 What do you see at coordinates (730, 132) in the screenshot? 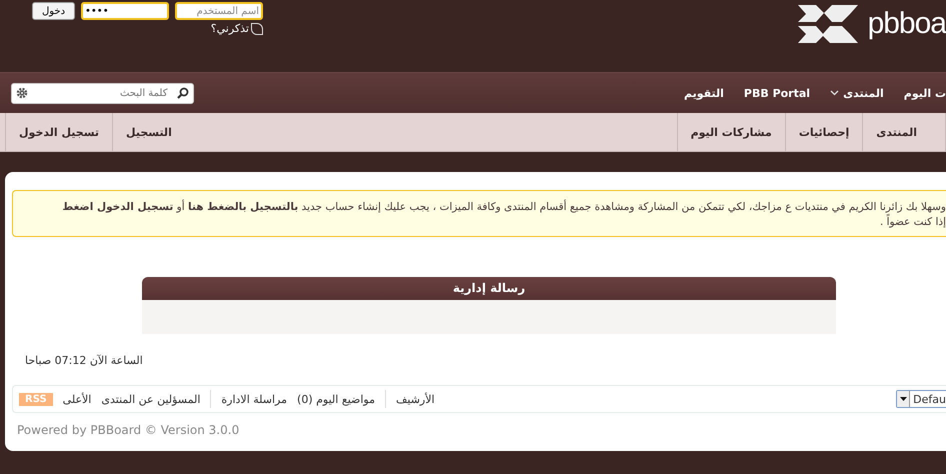
I see `subnav-link: مشاركات اليوم` at bounding box center [730, 132].